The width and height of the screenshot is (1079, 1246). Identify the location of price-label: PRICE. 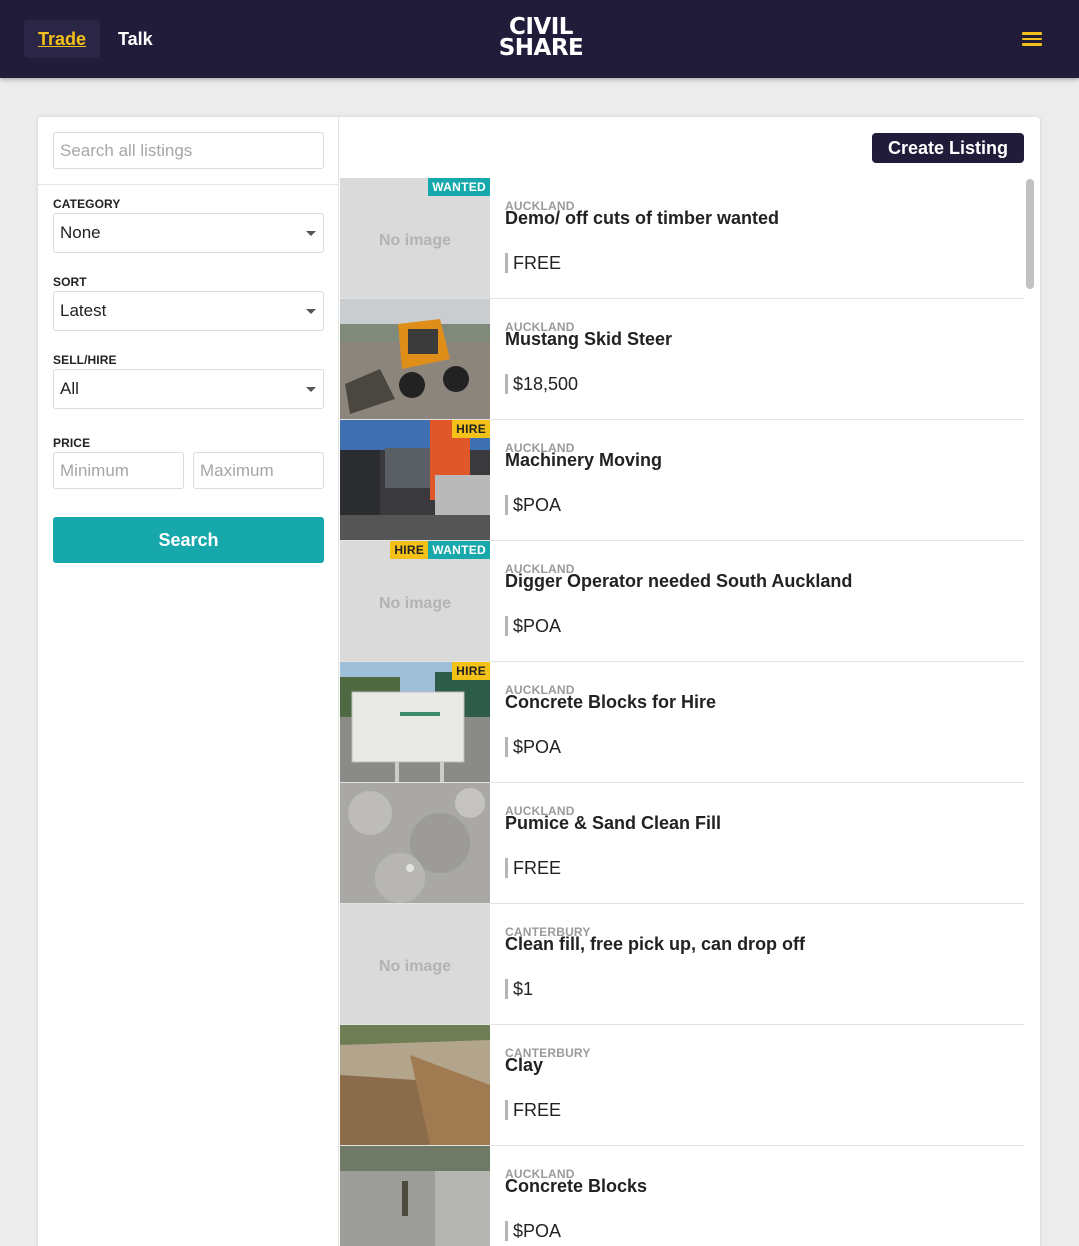
(72, 443).